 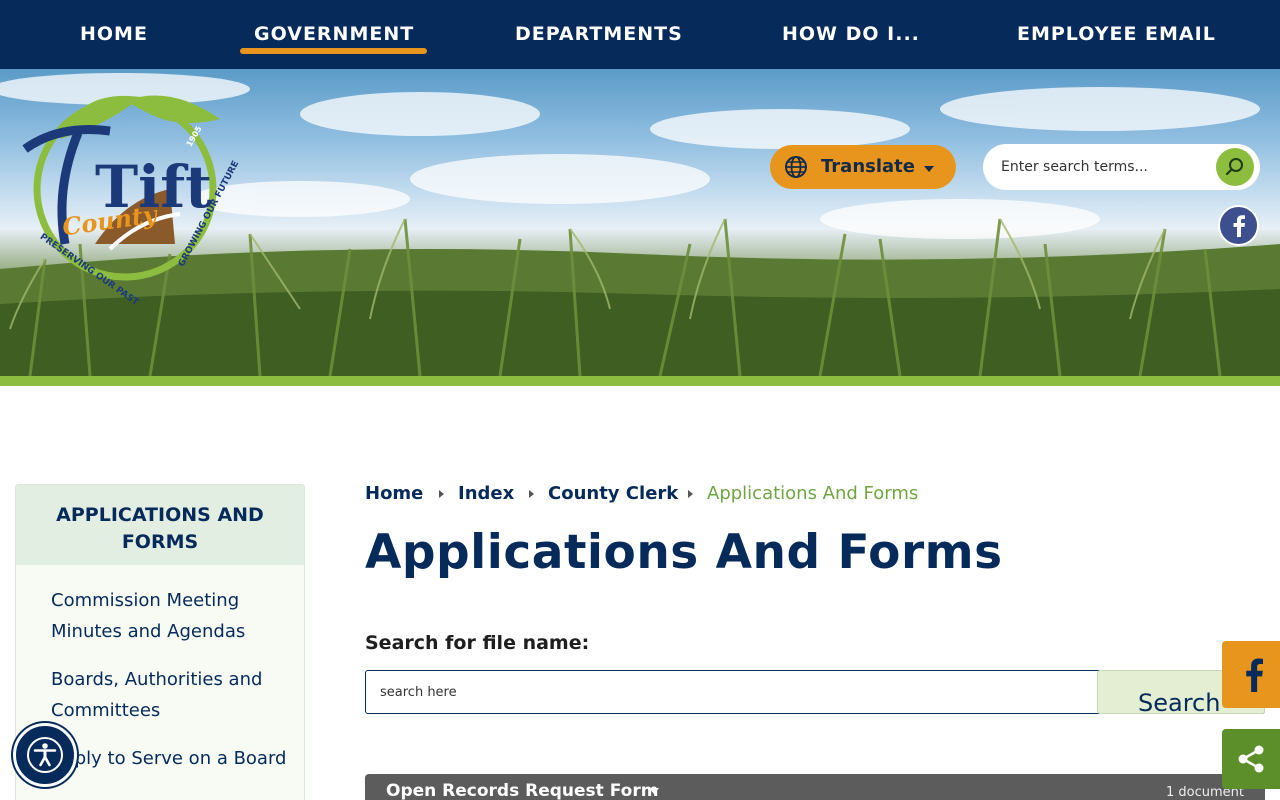 I want to click on sidebar-item-apply-to-serve: Apply to Serve on a Board, so click(x=171, y=758).